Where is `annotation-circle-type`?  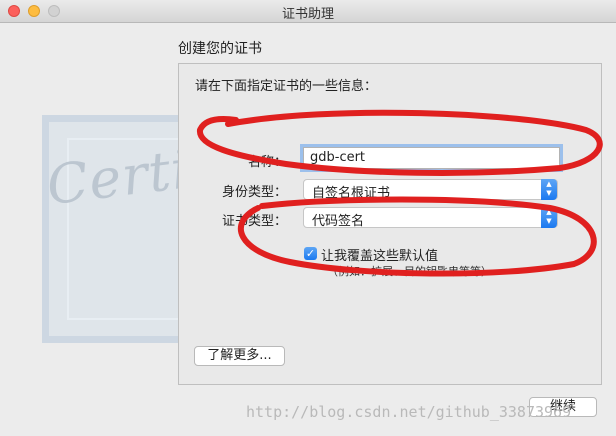
annotation-circle-type is located at coordinates (417, 236).